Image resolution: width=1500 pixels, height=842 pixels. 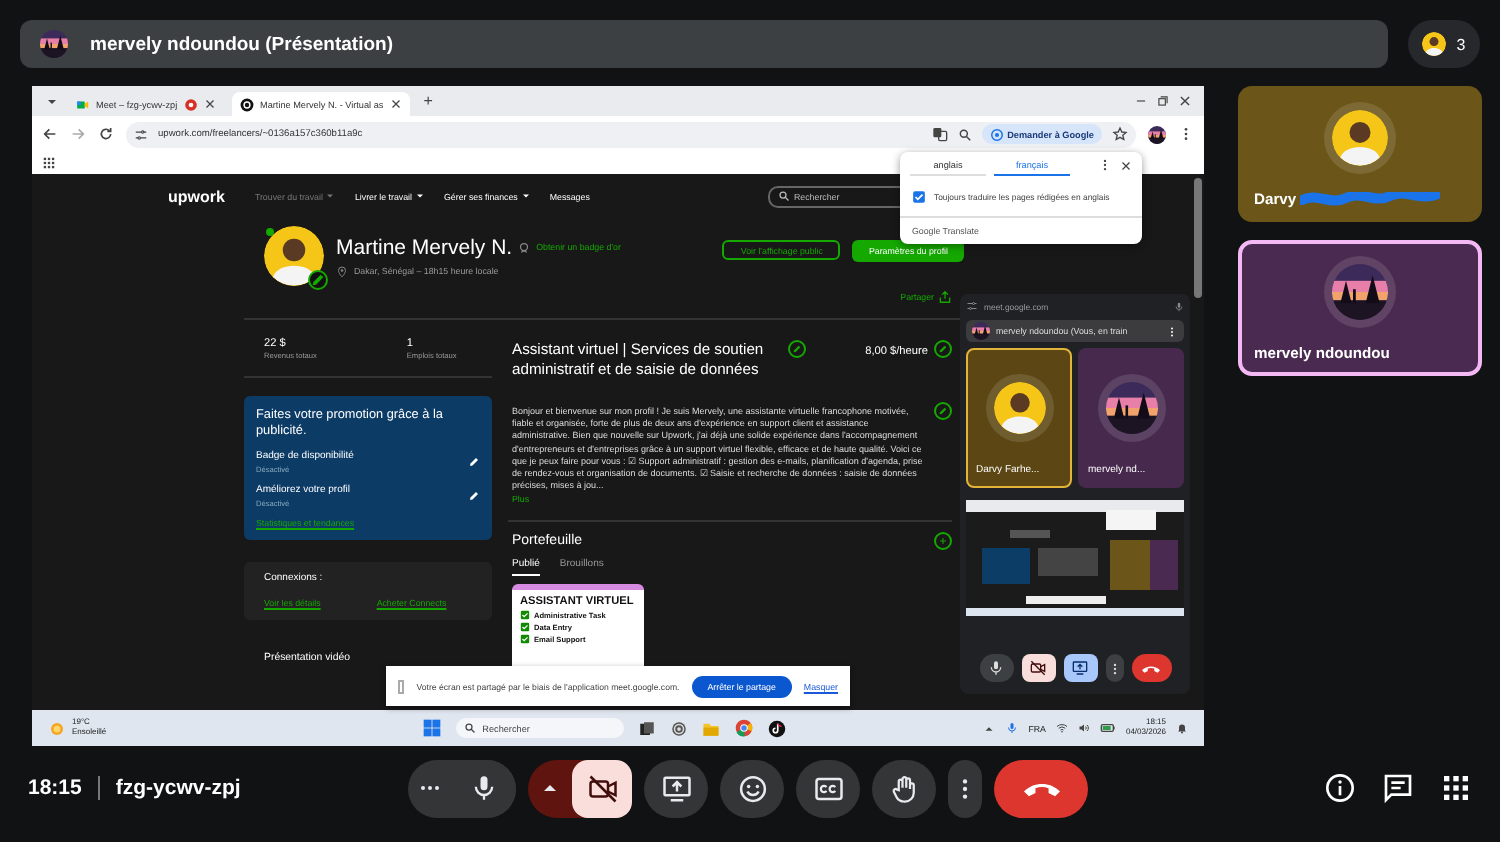 I want to click on bell-icon, so click(x=1182, y=728).